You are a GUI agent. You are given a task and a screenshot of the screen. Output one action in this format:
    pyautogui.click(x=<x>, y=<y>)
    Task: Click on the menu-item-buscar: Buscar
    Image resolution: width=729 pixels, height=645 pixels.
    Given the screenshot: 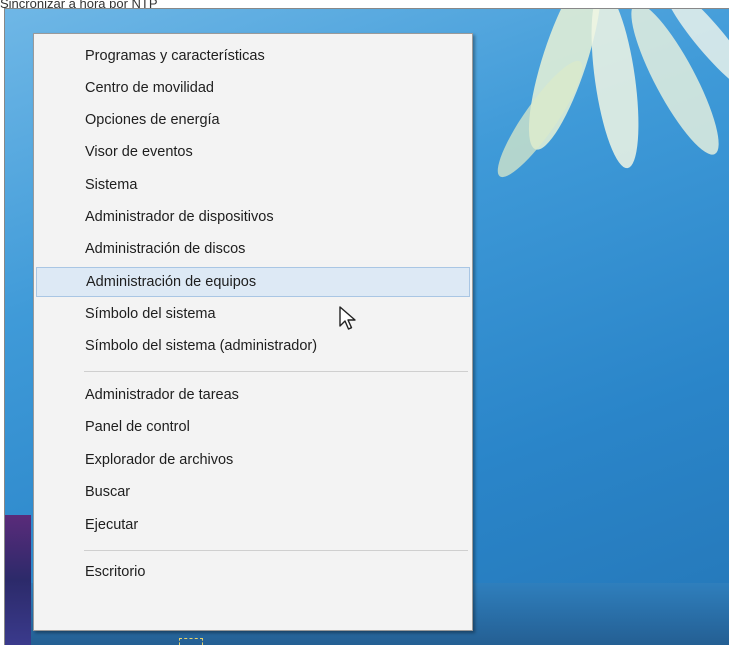 What is the action you would take?
    pyautogui.click(x=253, y=492)
    